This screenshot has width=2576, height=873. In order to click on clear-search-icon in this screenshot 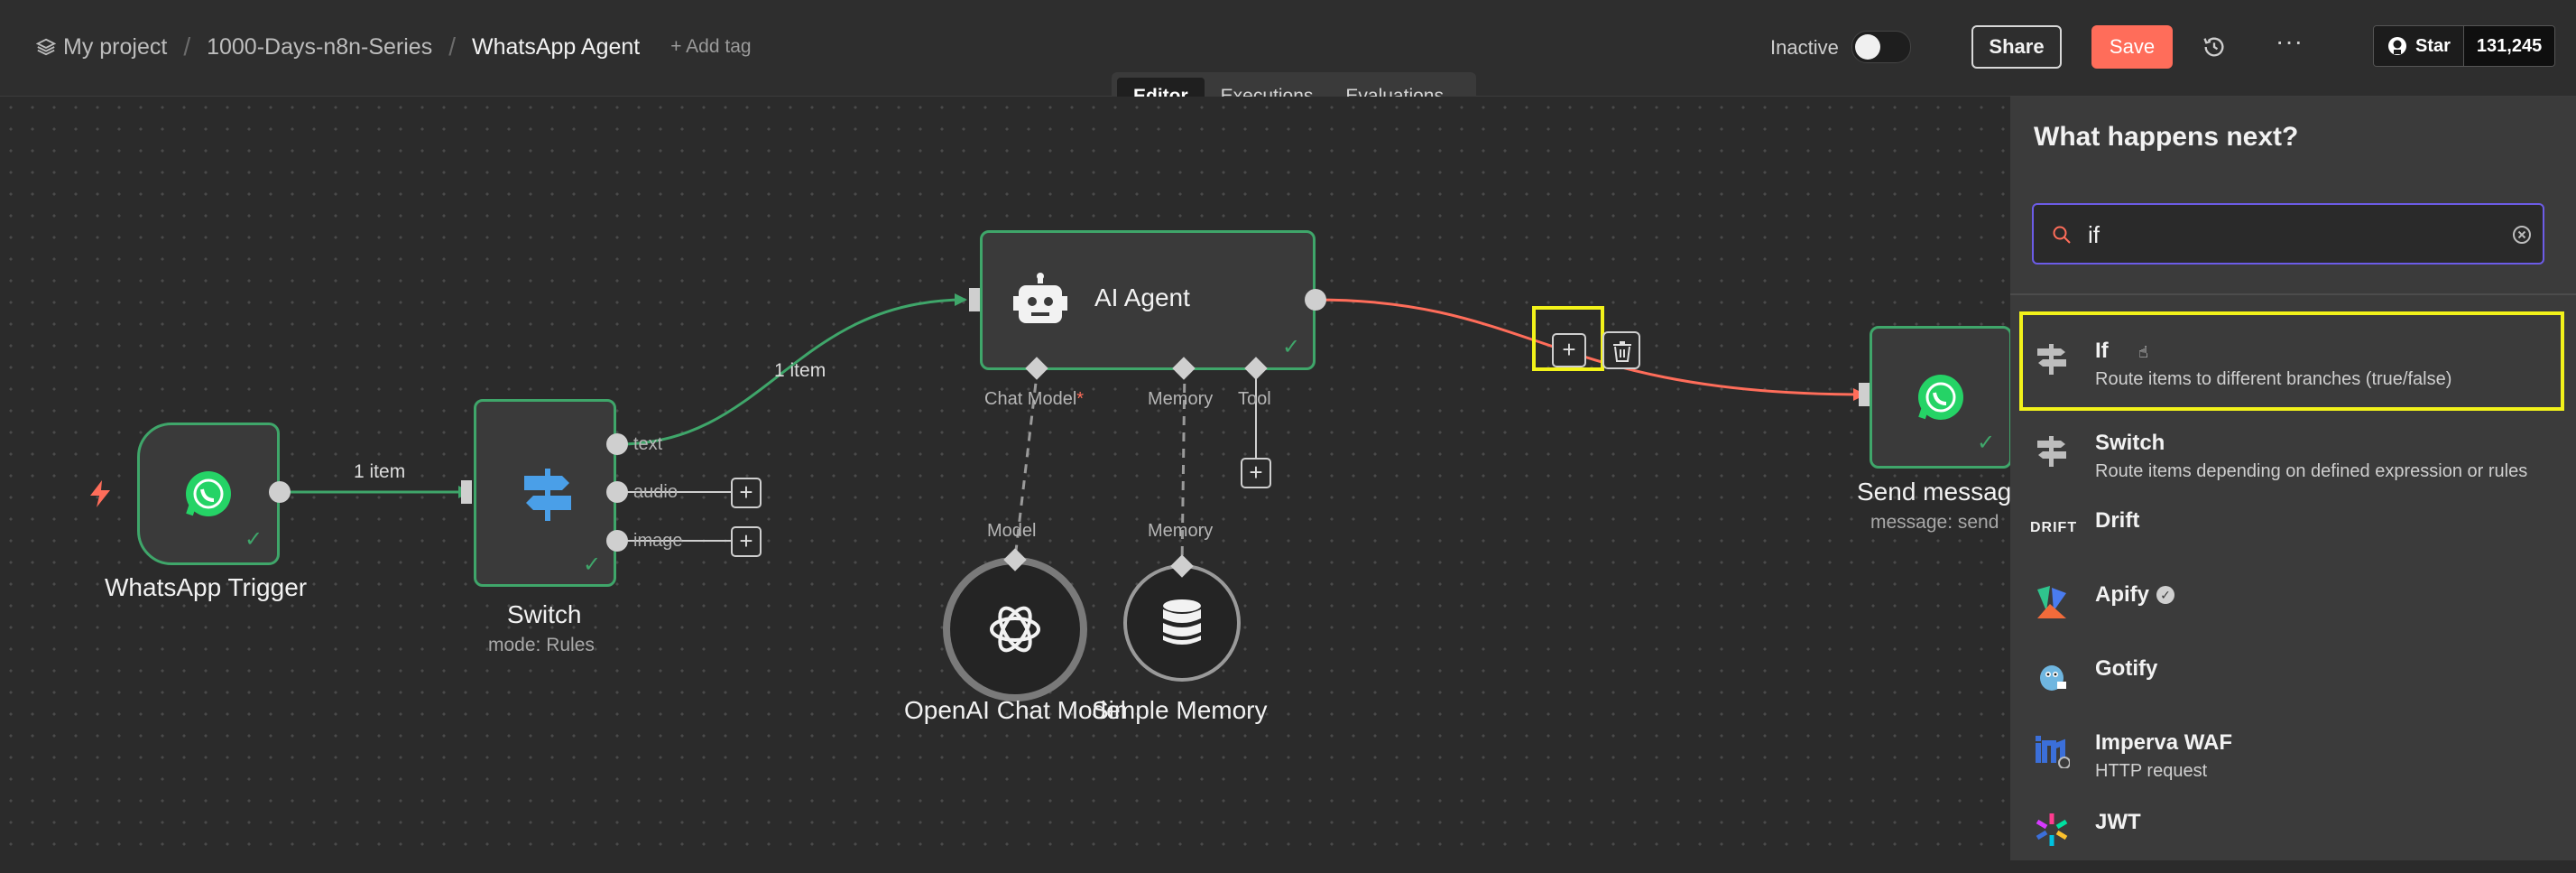, I will do `click(2522, 235)`.